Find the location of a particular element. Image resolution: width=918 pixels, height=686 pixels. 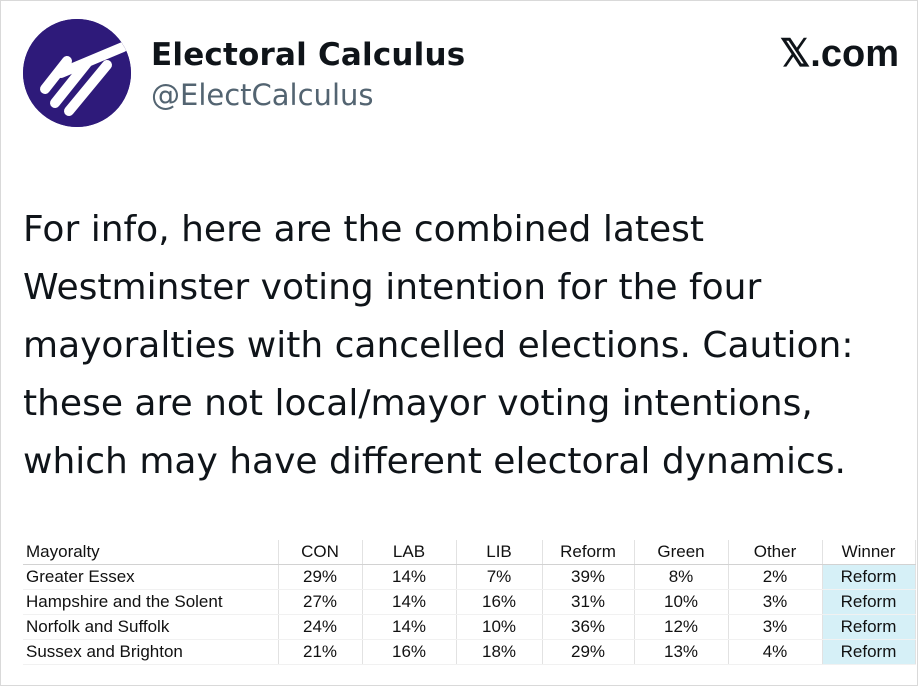

user-handle: @ElectCalculus is located at coordinates (308, 95).